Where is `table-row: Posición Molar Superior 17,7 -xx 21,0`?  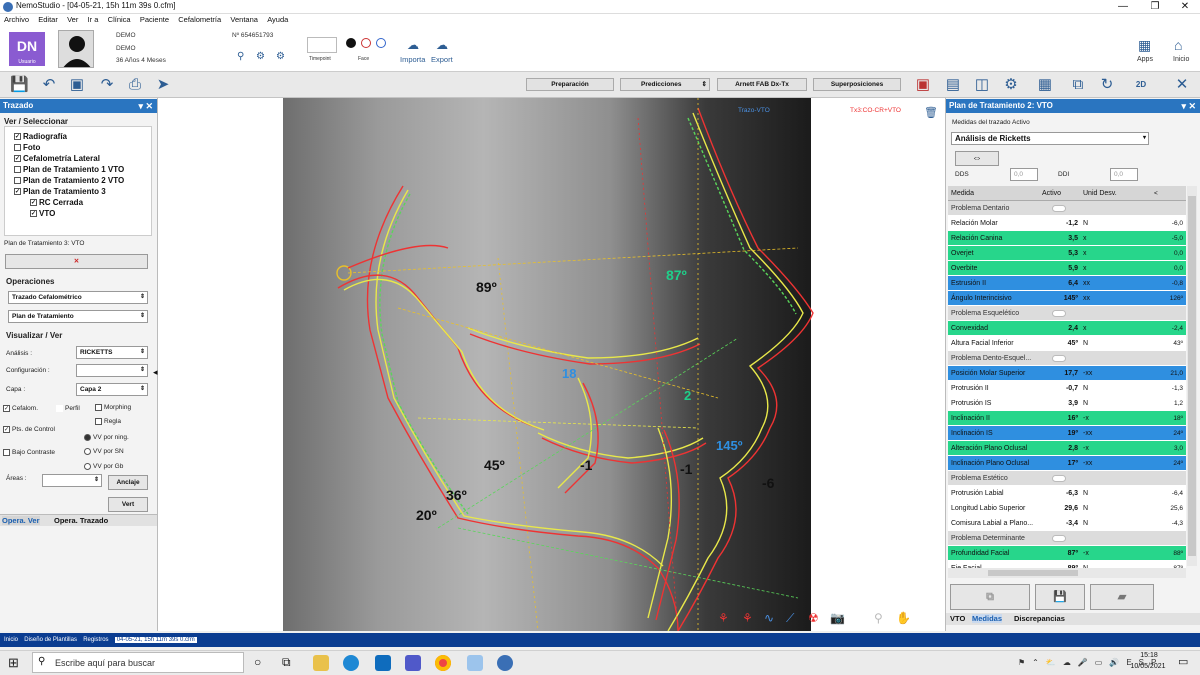
table-row: Posición Molar Superior 17,7 -xx 21,0 is located at coordinates (1067, 373).